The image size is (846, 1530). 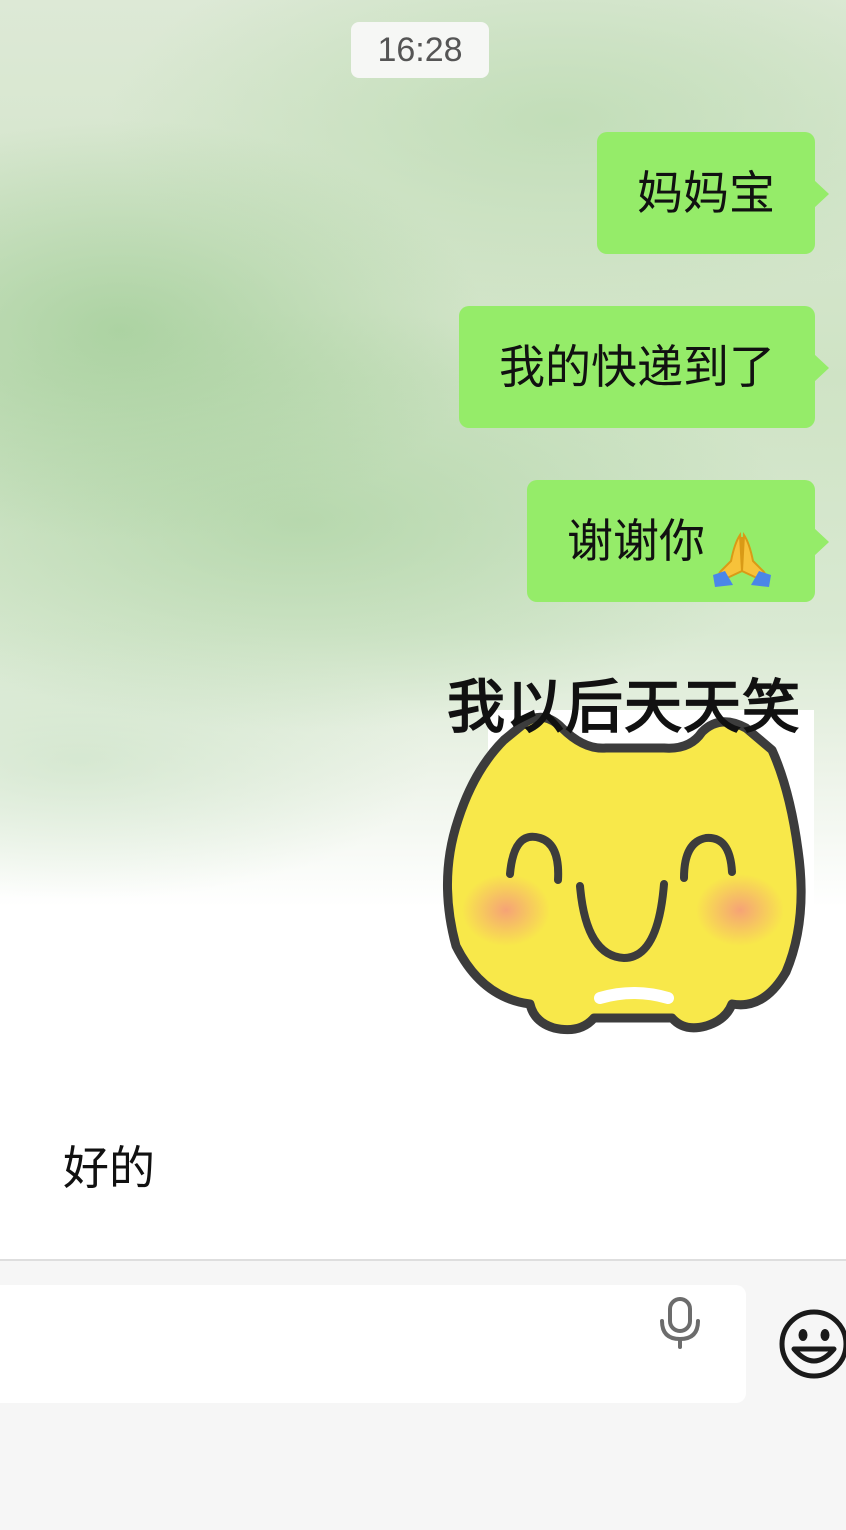 What do you see at coordinates (628, 880) in the screenshot?
I see `smiling-cat-sticker` at bounding box center [628, 880].